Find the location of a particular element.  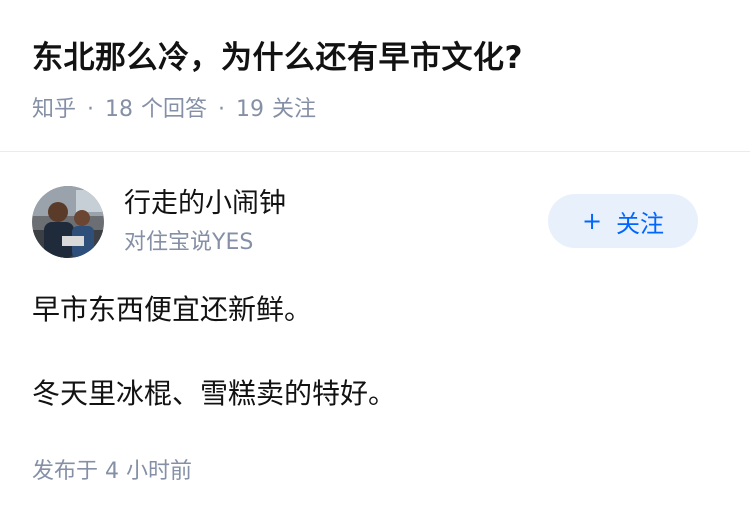

question-meta: 知乎 · 18 个回答 · 19 关注 is located at coordinates (174, 110).